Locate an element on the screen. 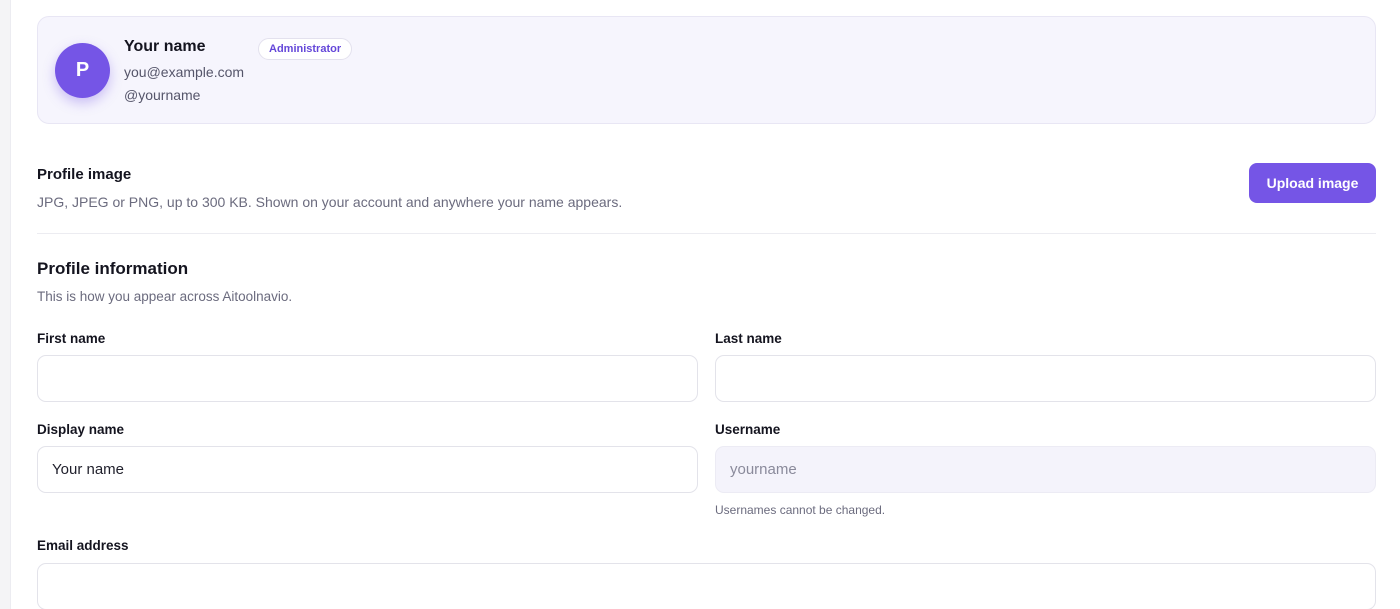 Image resolution: width=1400 pixels, height=609 pixels. section-divider is located at coordinates (706, 233).